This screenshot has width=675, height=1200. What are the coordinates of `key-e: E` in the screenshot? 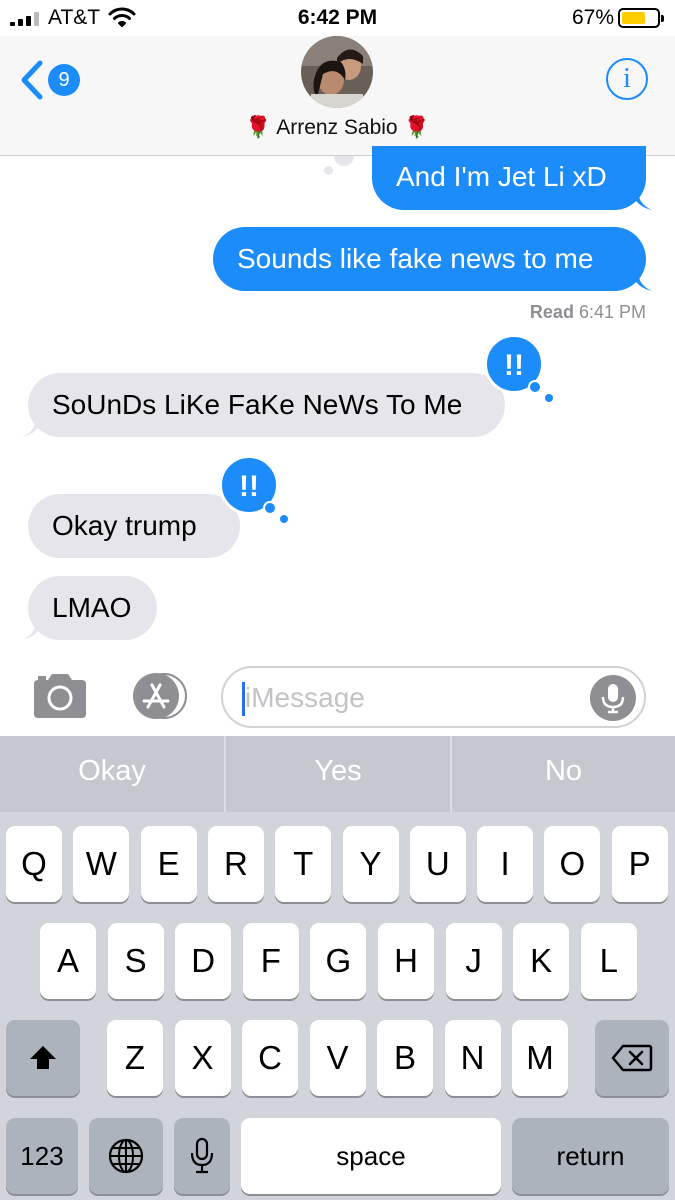 It's located at (168, 864).